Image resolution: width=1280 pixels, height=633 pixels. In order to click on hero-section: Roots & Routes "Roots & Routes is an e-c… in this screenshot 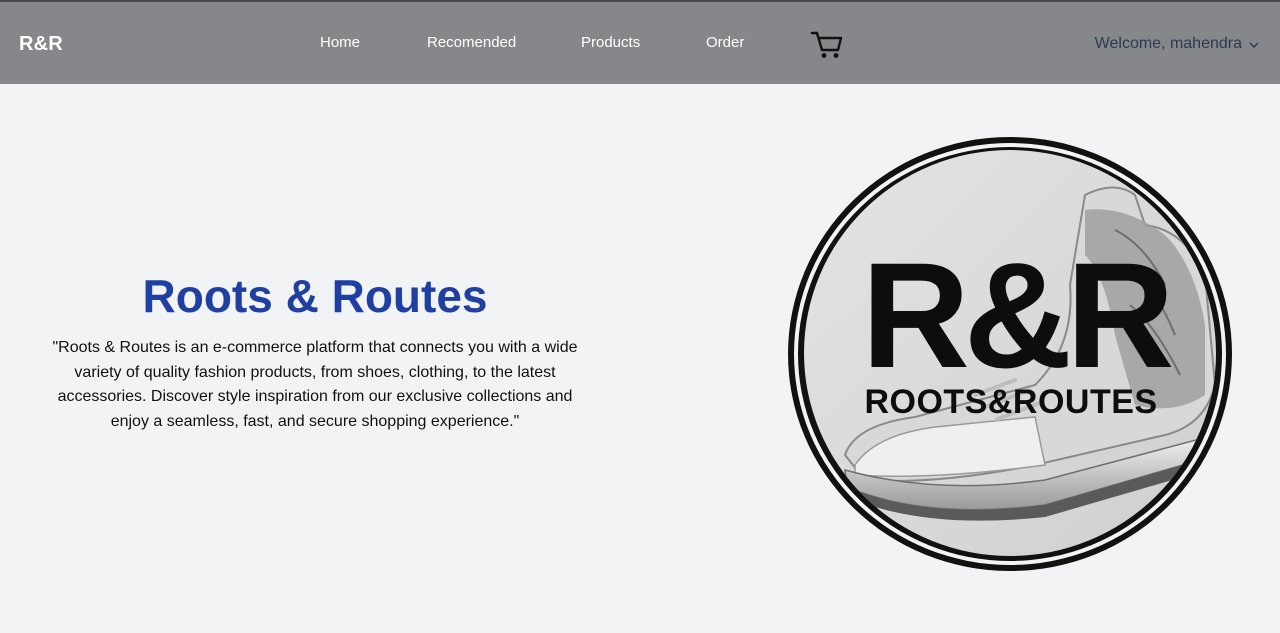, I will do `click(315, 352)`.